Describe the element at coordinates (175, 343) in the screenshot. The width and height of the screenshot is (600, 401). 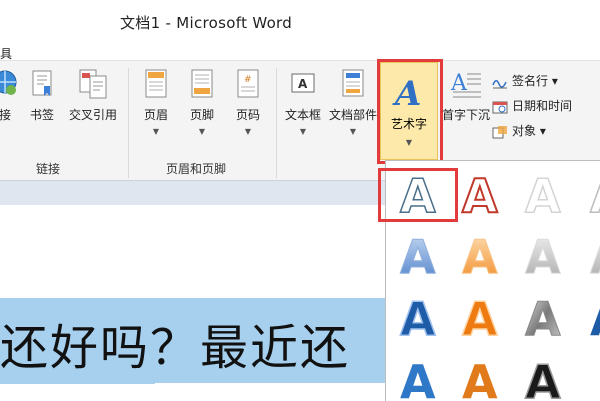
I see `document-text: 还好吗？最近还` at that location.